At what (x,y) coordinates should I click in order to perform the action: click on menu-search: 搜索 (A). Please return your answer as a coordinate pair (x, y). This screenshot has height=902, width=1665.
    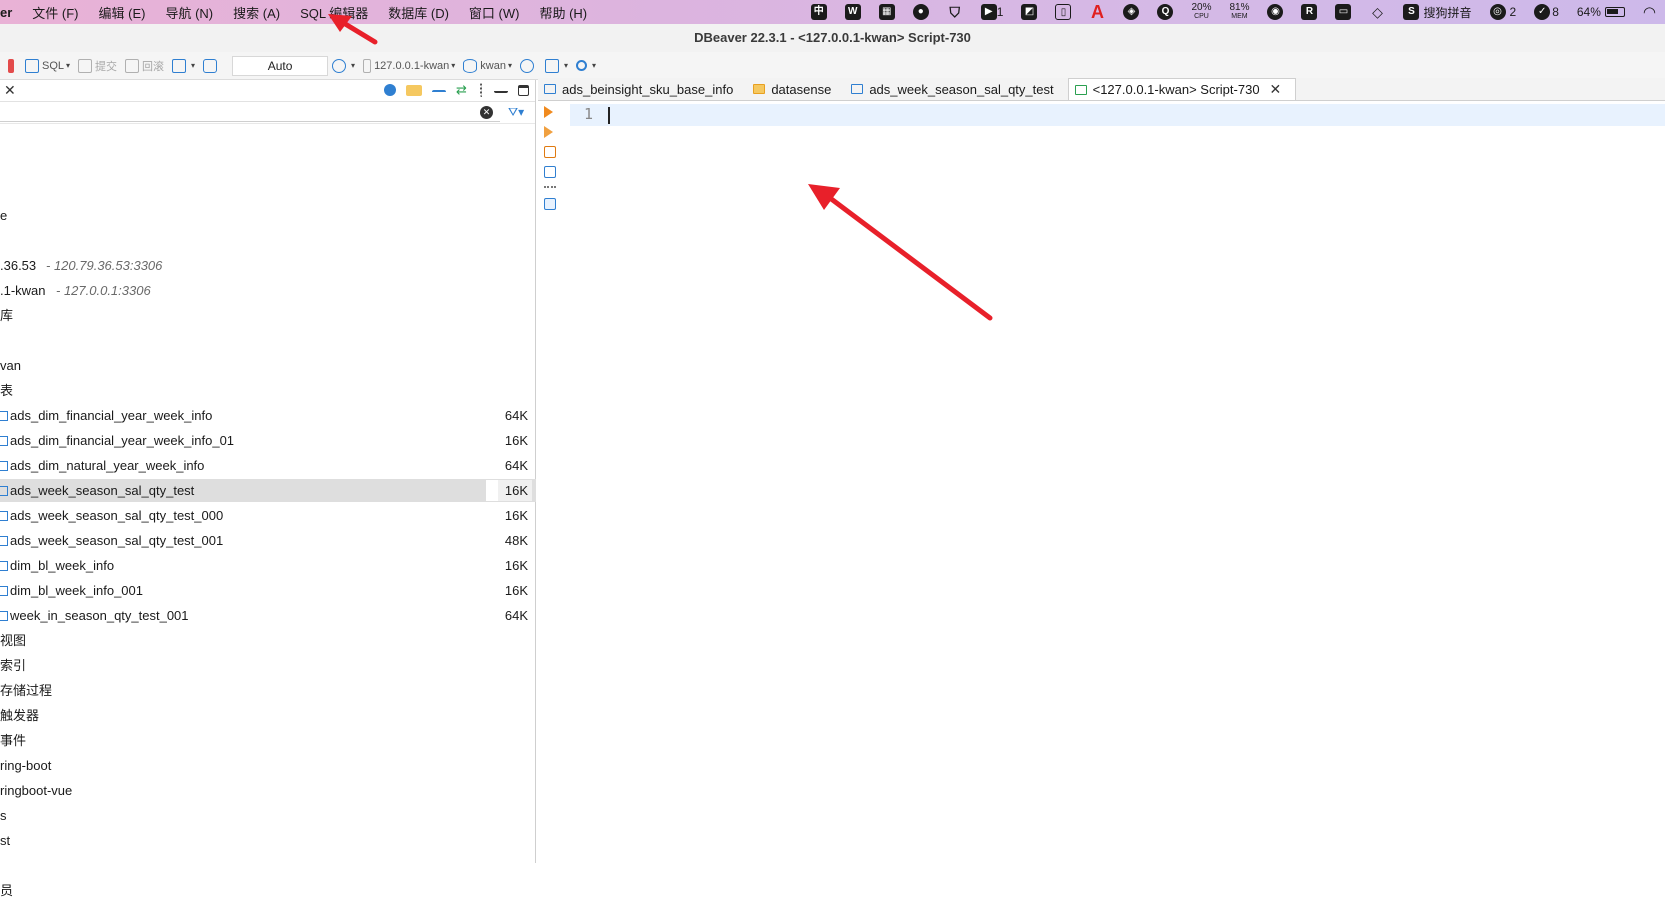
    Looking at the image, I should click on (256, 12).